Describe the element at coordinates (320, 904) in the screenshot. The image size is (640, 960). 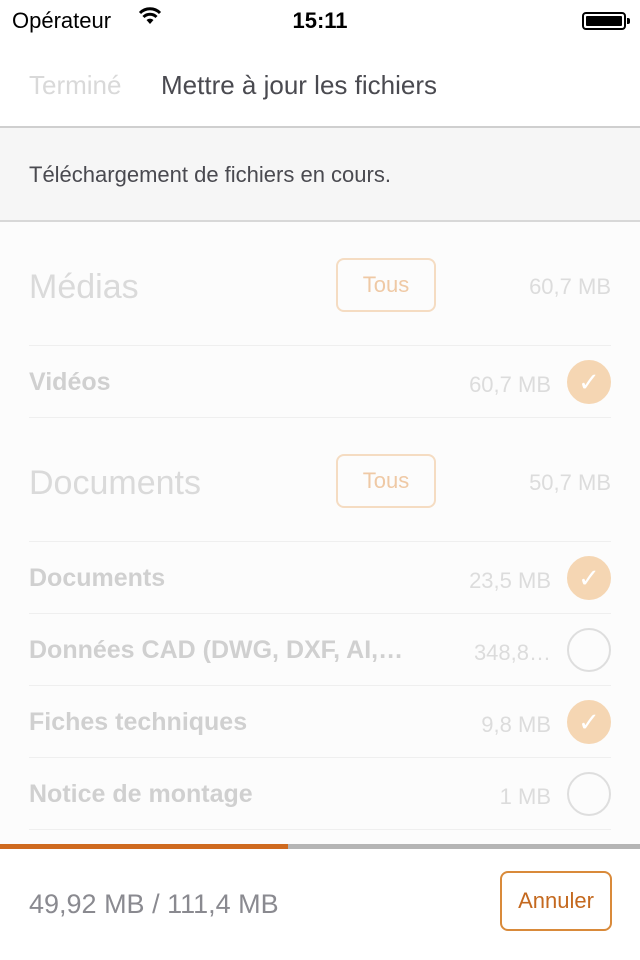
I see `footer: 49,92 MB / 111,4 MB Annuler` at that location.